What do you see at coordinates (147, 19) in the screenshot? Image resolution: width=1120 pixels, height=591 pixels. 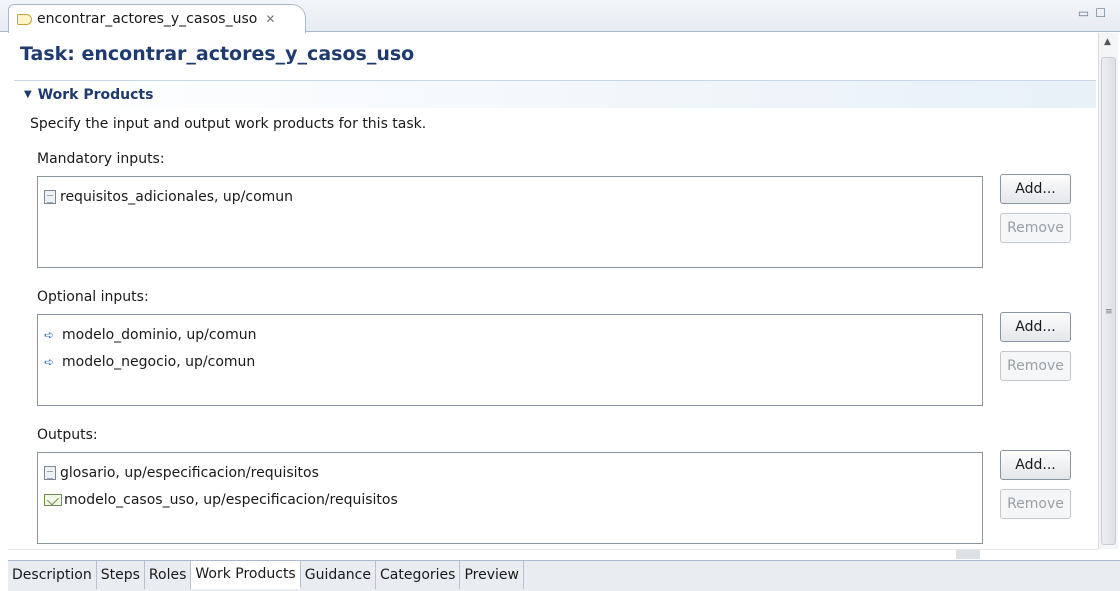 I see `editor-tab-title: encontrar_actores_y_casos_uso` at bounding box center [147, 19].